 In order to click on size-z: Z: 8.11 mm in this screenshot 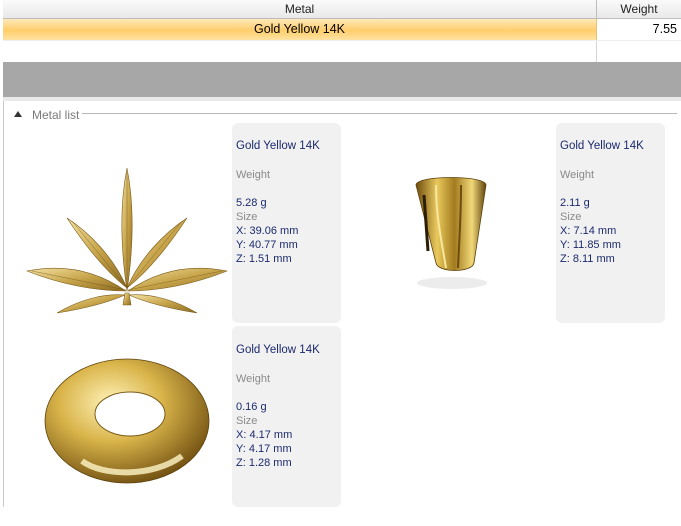, I will do `click(587, 259)`.